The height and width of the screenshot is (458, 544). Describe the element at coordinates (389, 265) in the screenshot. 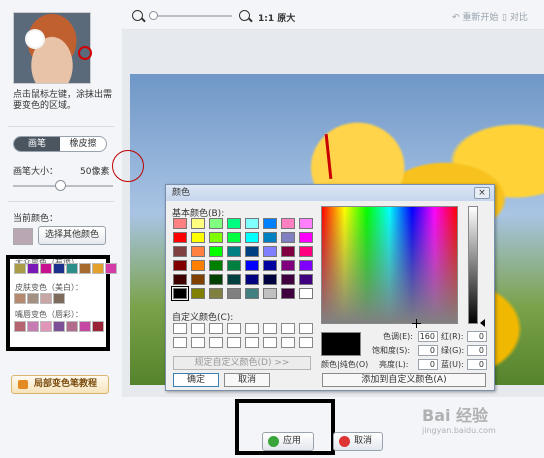

I see `color-spectrum` at that location.